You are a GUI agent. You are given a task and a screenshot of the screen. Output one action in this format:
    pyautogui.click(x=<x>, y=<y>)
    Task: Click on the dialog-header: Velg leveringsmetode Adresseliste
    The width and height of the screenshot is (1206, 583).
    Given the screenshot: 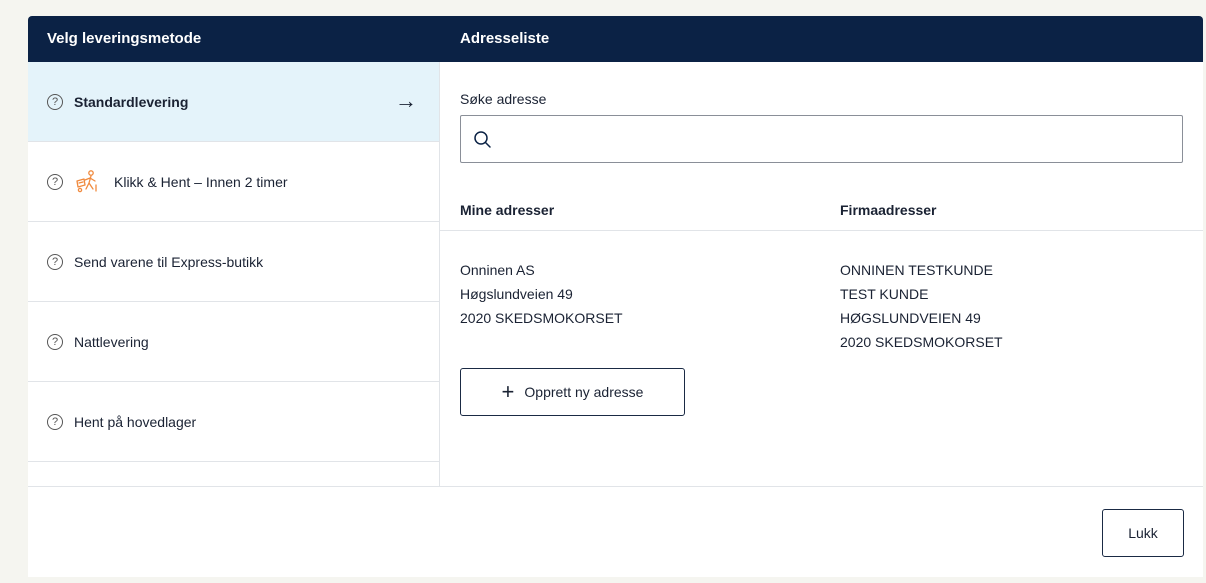 What is the action you would take?
    pyautogui.click(x=615, y=39)
    